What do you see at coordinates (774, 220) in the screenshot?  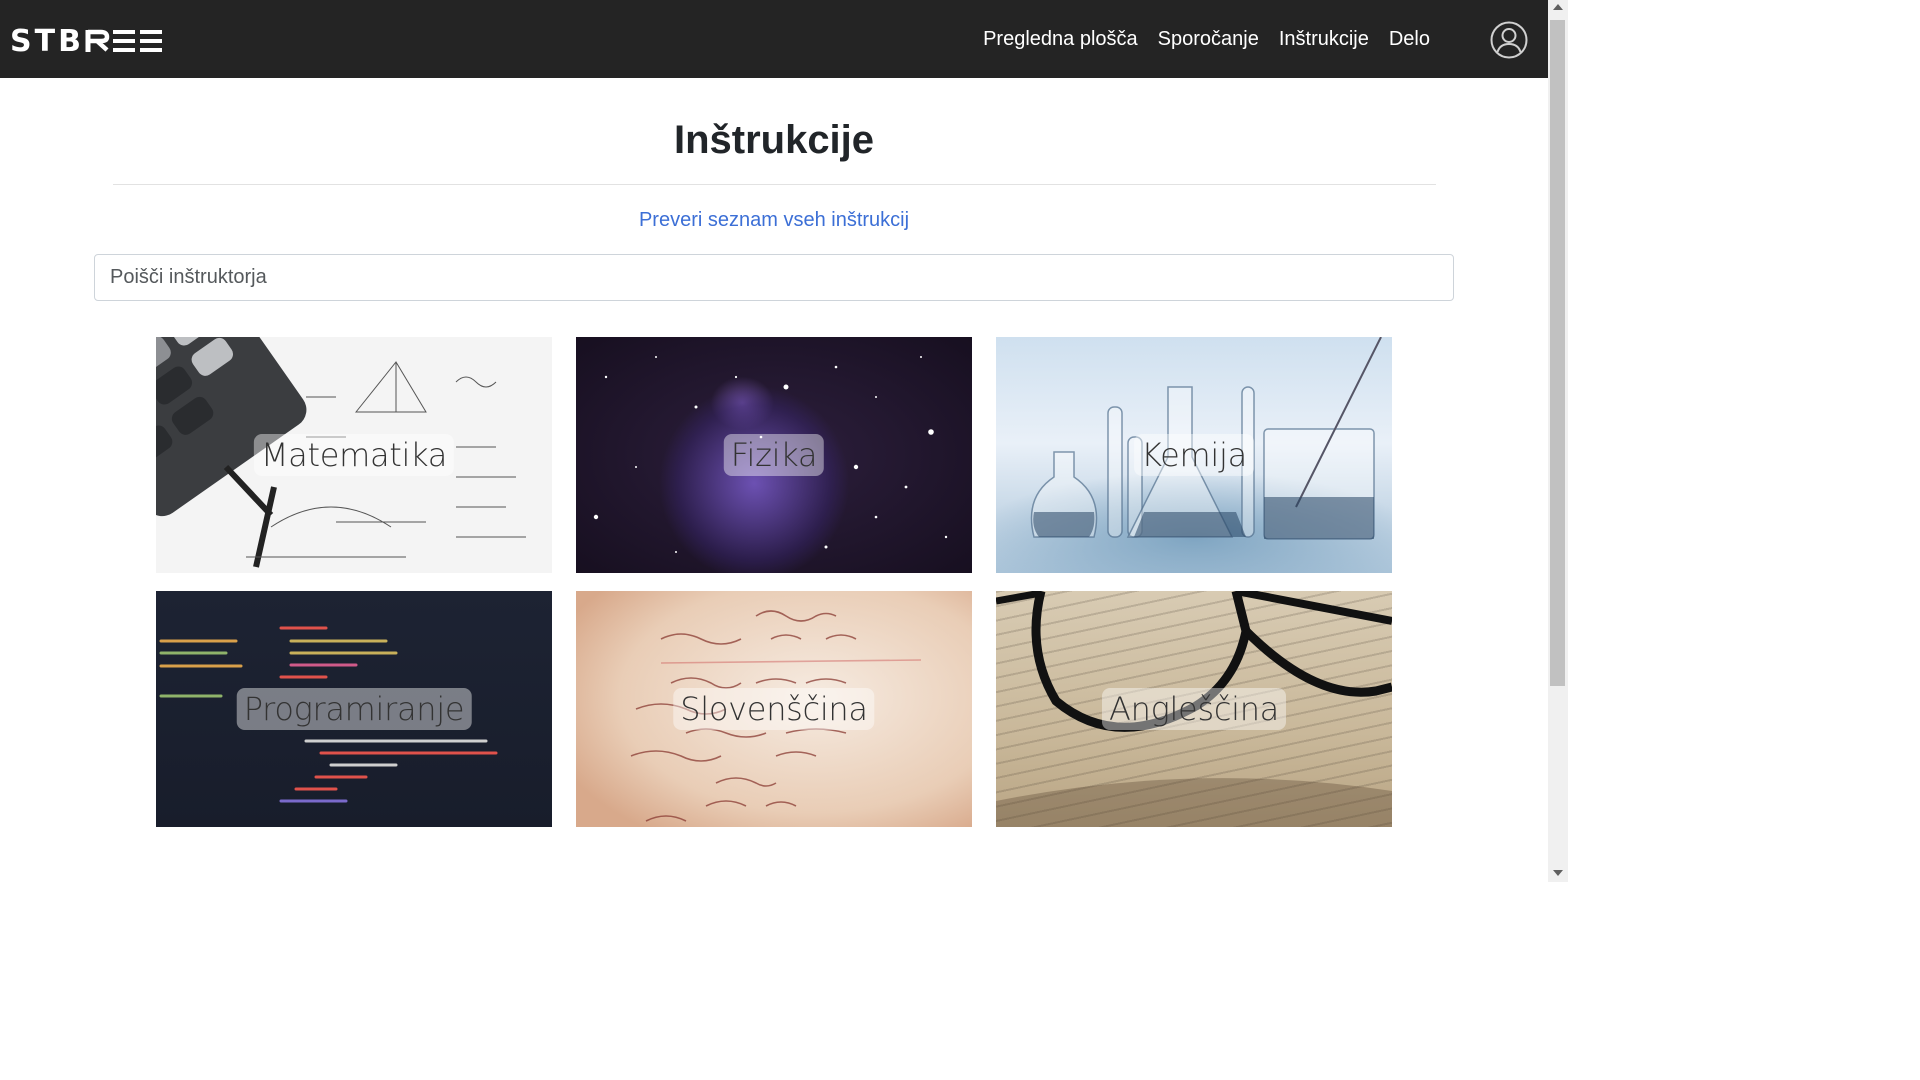 I see `all-instructions-link: Preveri seznam vseh inštrukcij` at bounding box center [774, 220].